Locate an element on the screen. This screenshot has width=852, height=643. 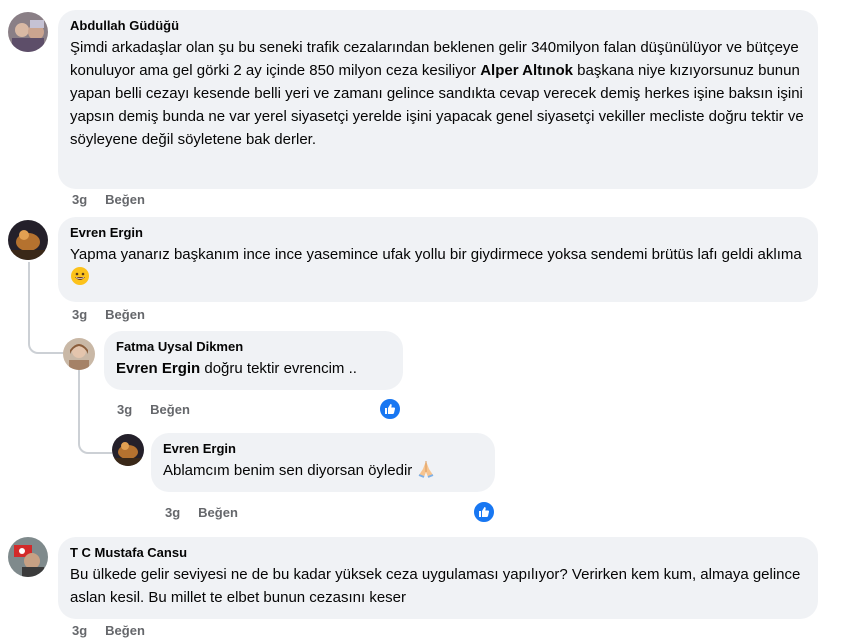
mention-link: Alper Altınok is located at coordinates (526, 70).